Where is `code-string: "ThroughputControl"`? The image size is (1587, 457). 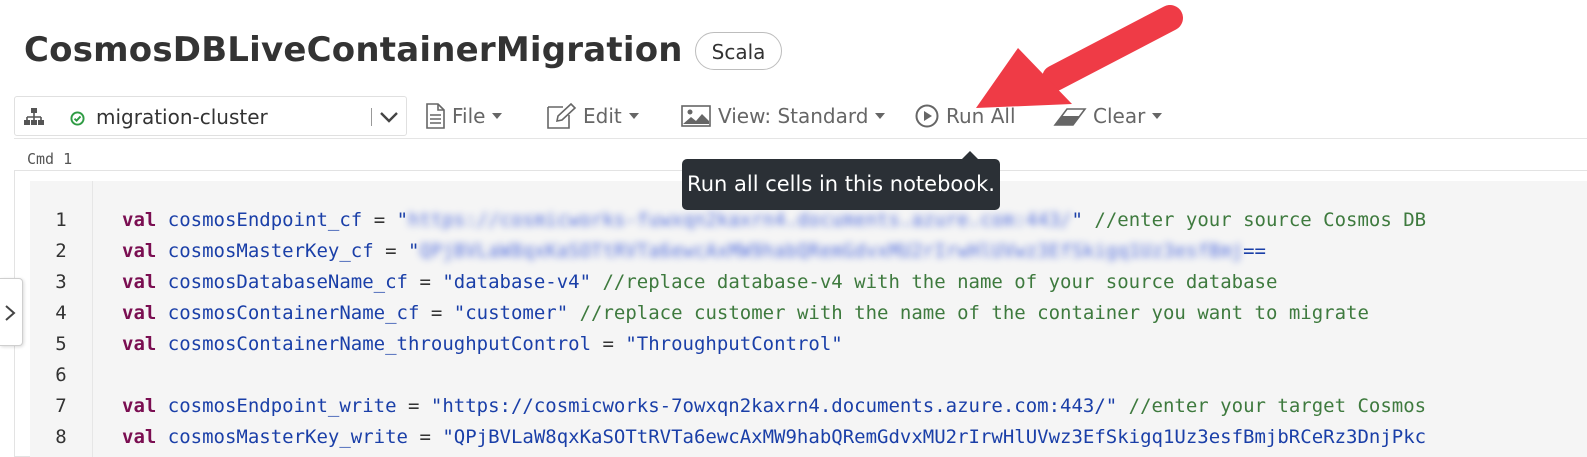
code-string: "ThroughputControl" is located at coordinates (734, 344).